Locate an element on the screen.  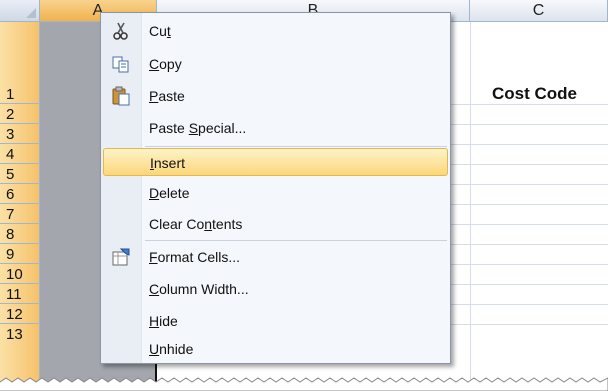
row-number: 4 is located at coordinates (10, 154).